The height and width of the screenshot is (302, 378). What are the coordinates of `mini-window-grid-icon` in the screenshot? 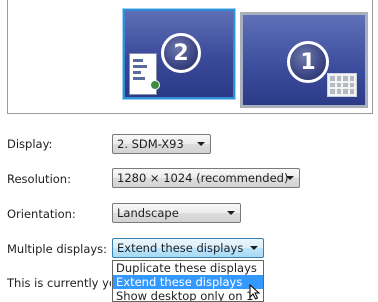 It's located at (342, 85).